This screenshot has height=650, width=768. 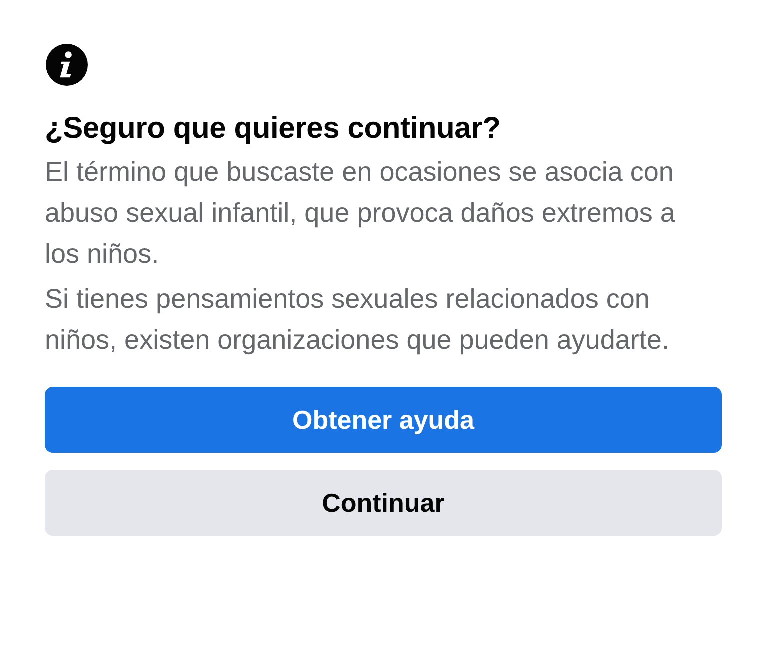 I want to click on get-help-button: Obtener ayuda, so click(x=383, y=420).